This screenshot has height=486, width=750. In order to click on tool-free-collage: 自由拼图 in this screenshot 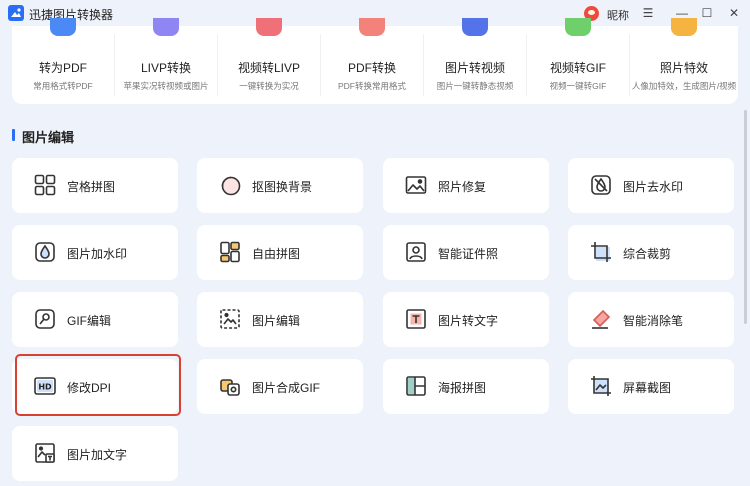, I will do `click(280, 252)`.